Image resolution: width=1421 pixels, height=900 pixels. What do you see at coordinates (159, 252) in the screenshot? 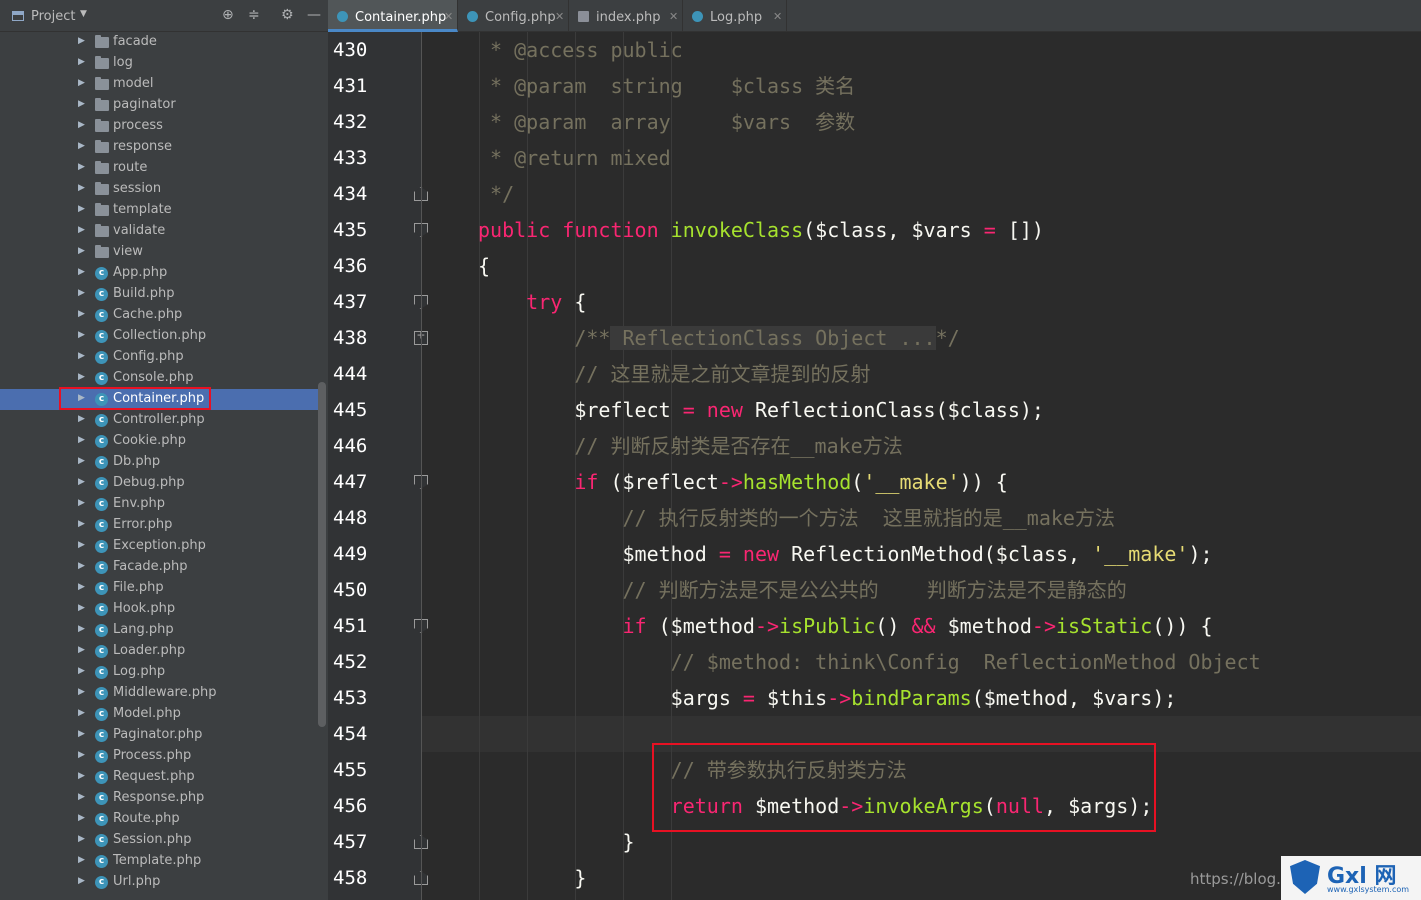
I see `tree-item: ▶ view` at bounding box center [159, 252].